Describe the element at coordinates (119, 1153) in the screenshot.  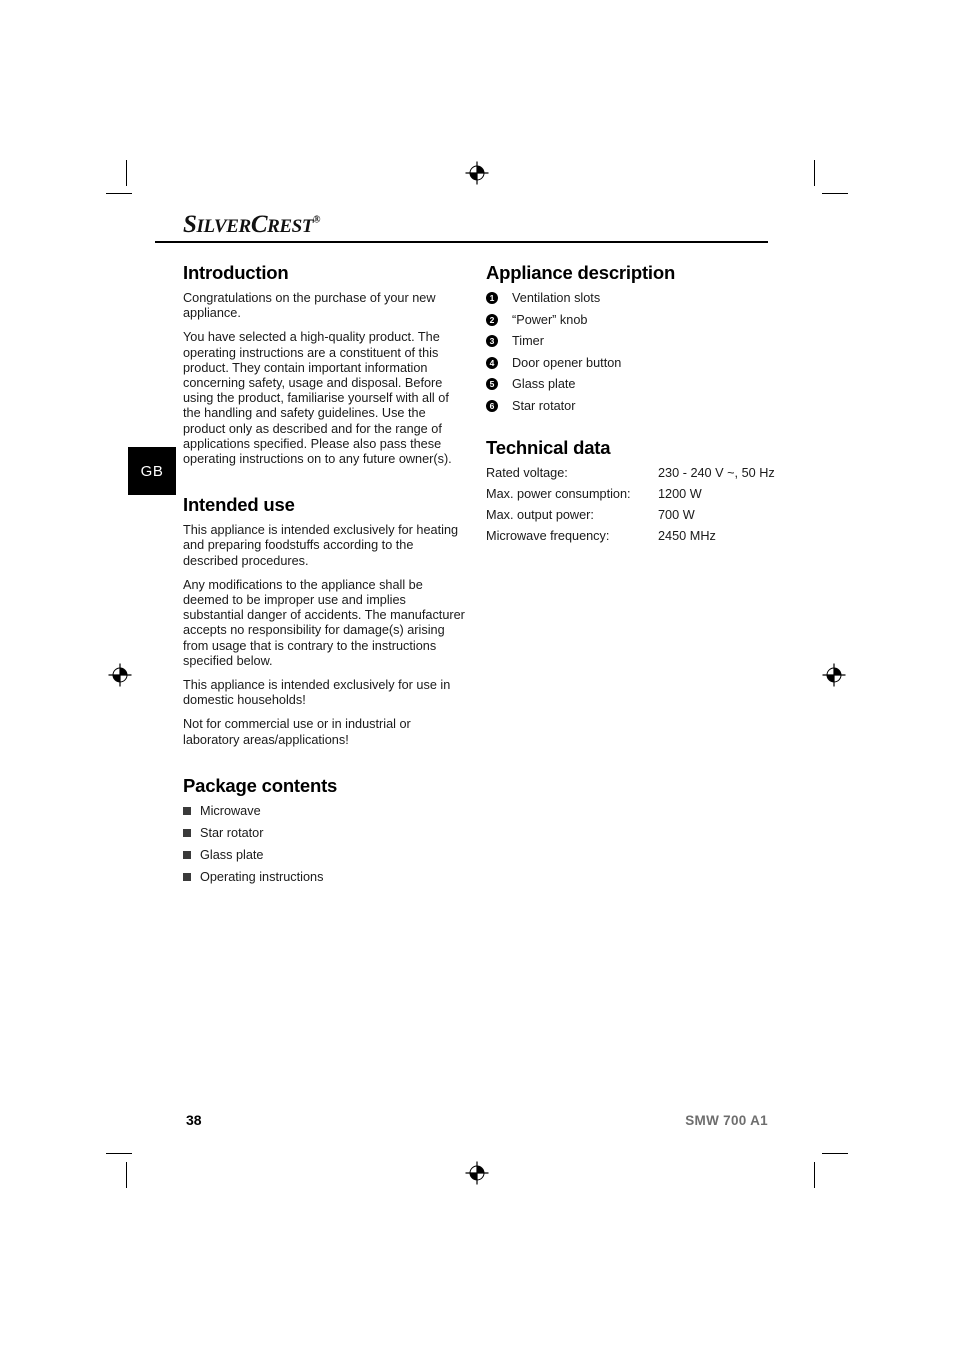
I see `crop-mark-bottom-left-horizontal` at that location.